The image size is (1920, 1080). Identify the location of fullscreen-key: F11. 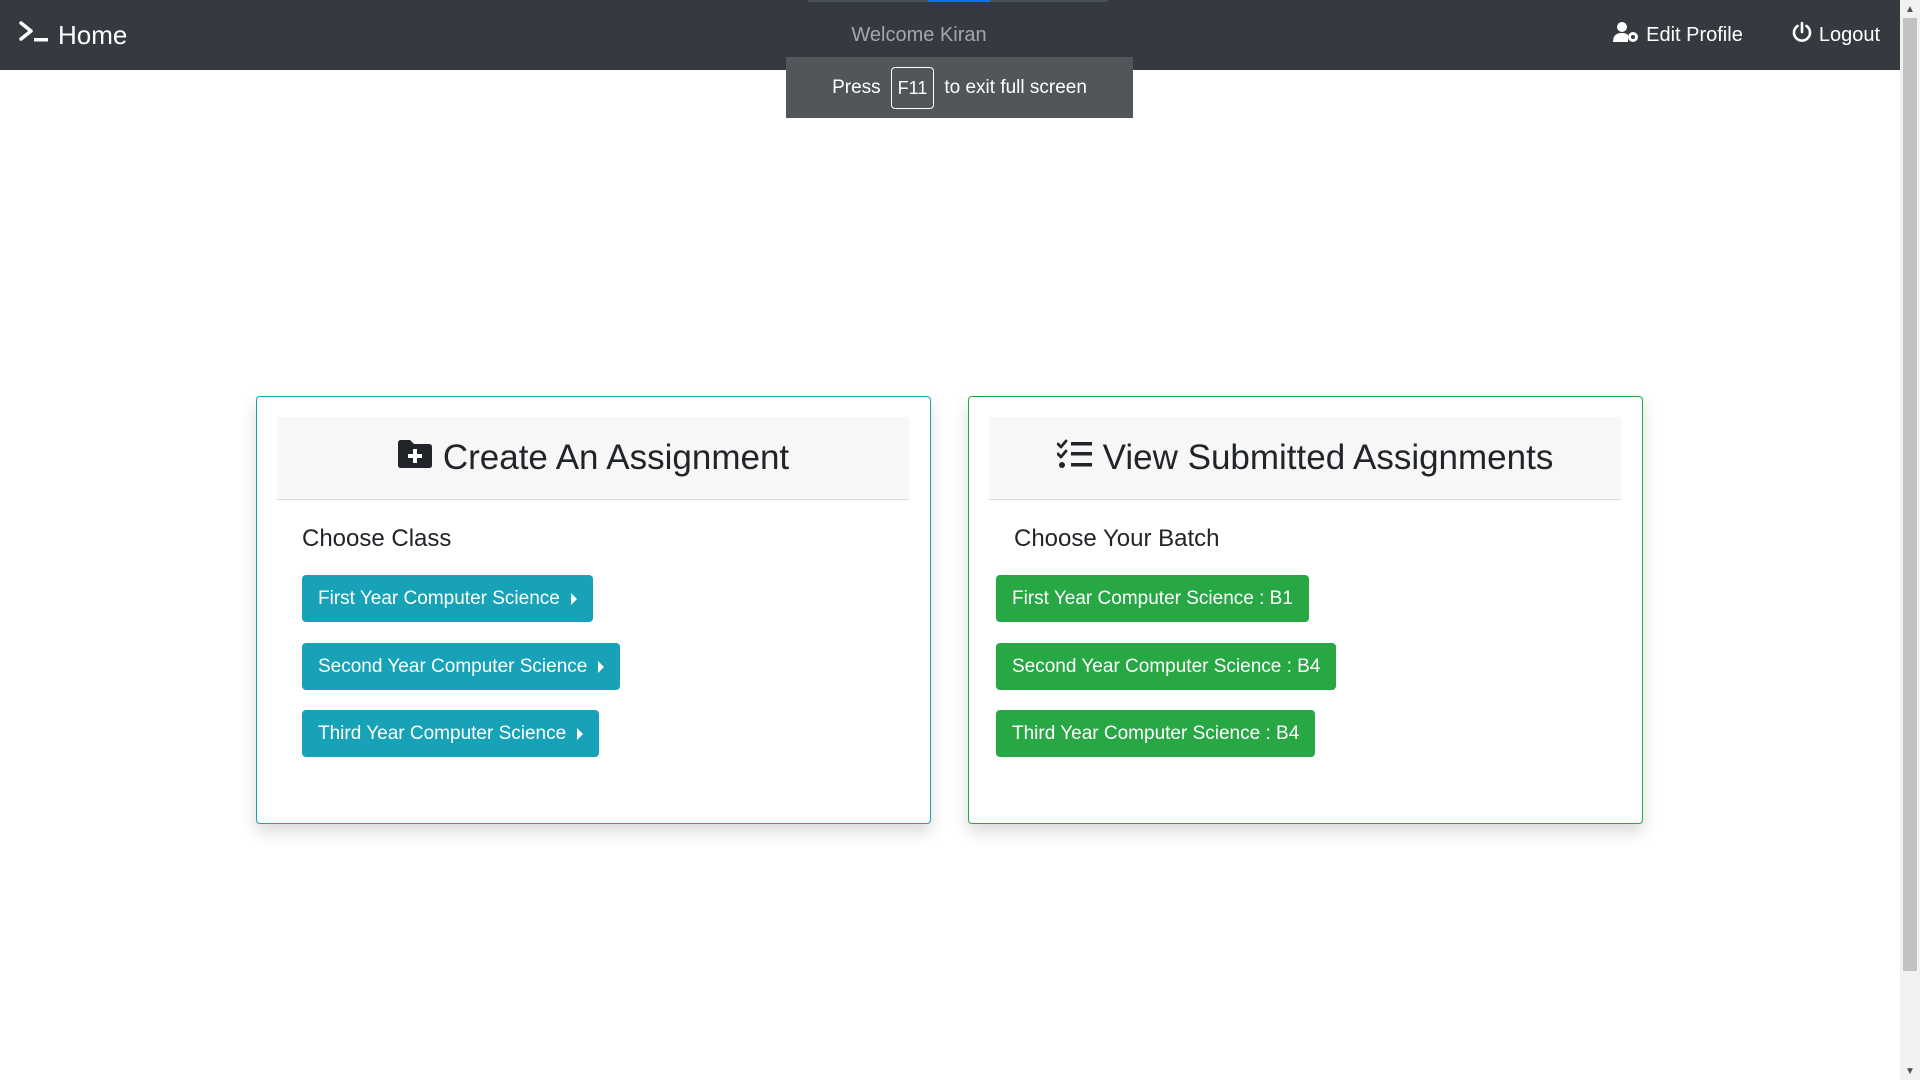
(912, 87).